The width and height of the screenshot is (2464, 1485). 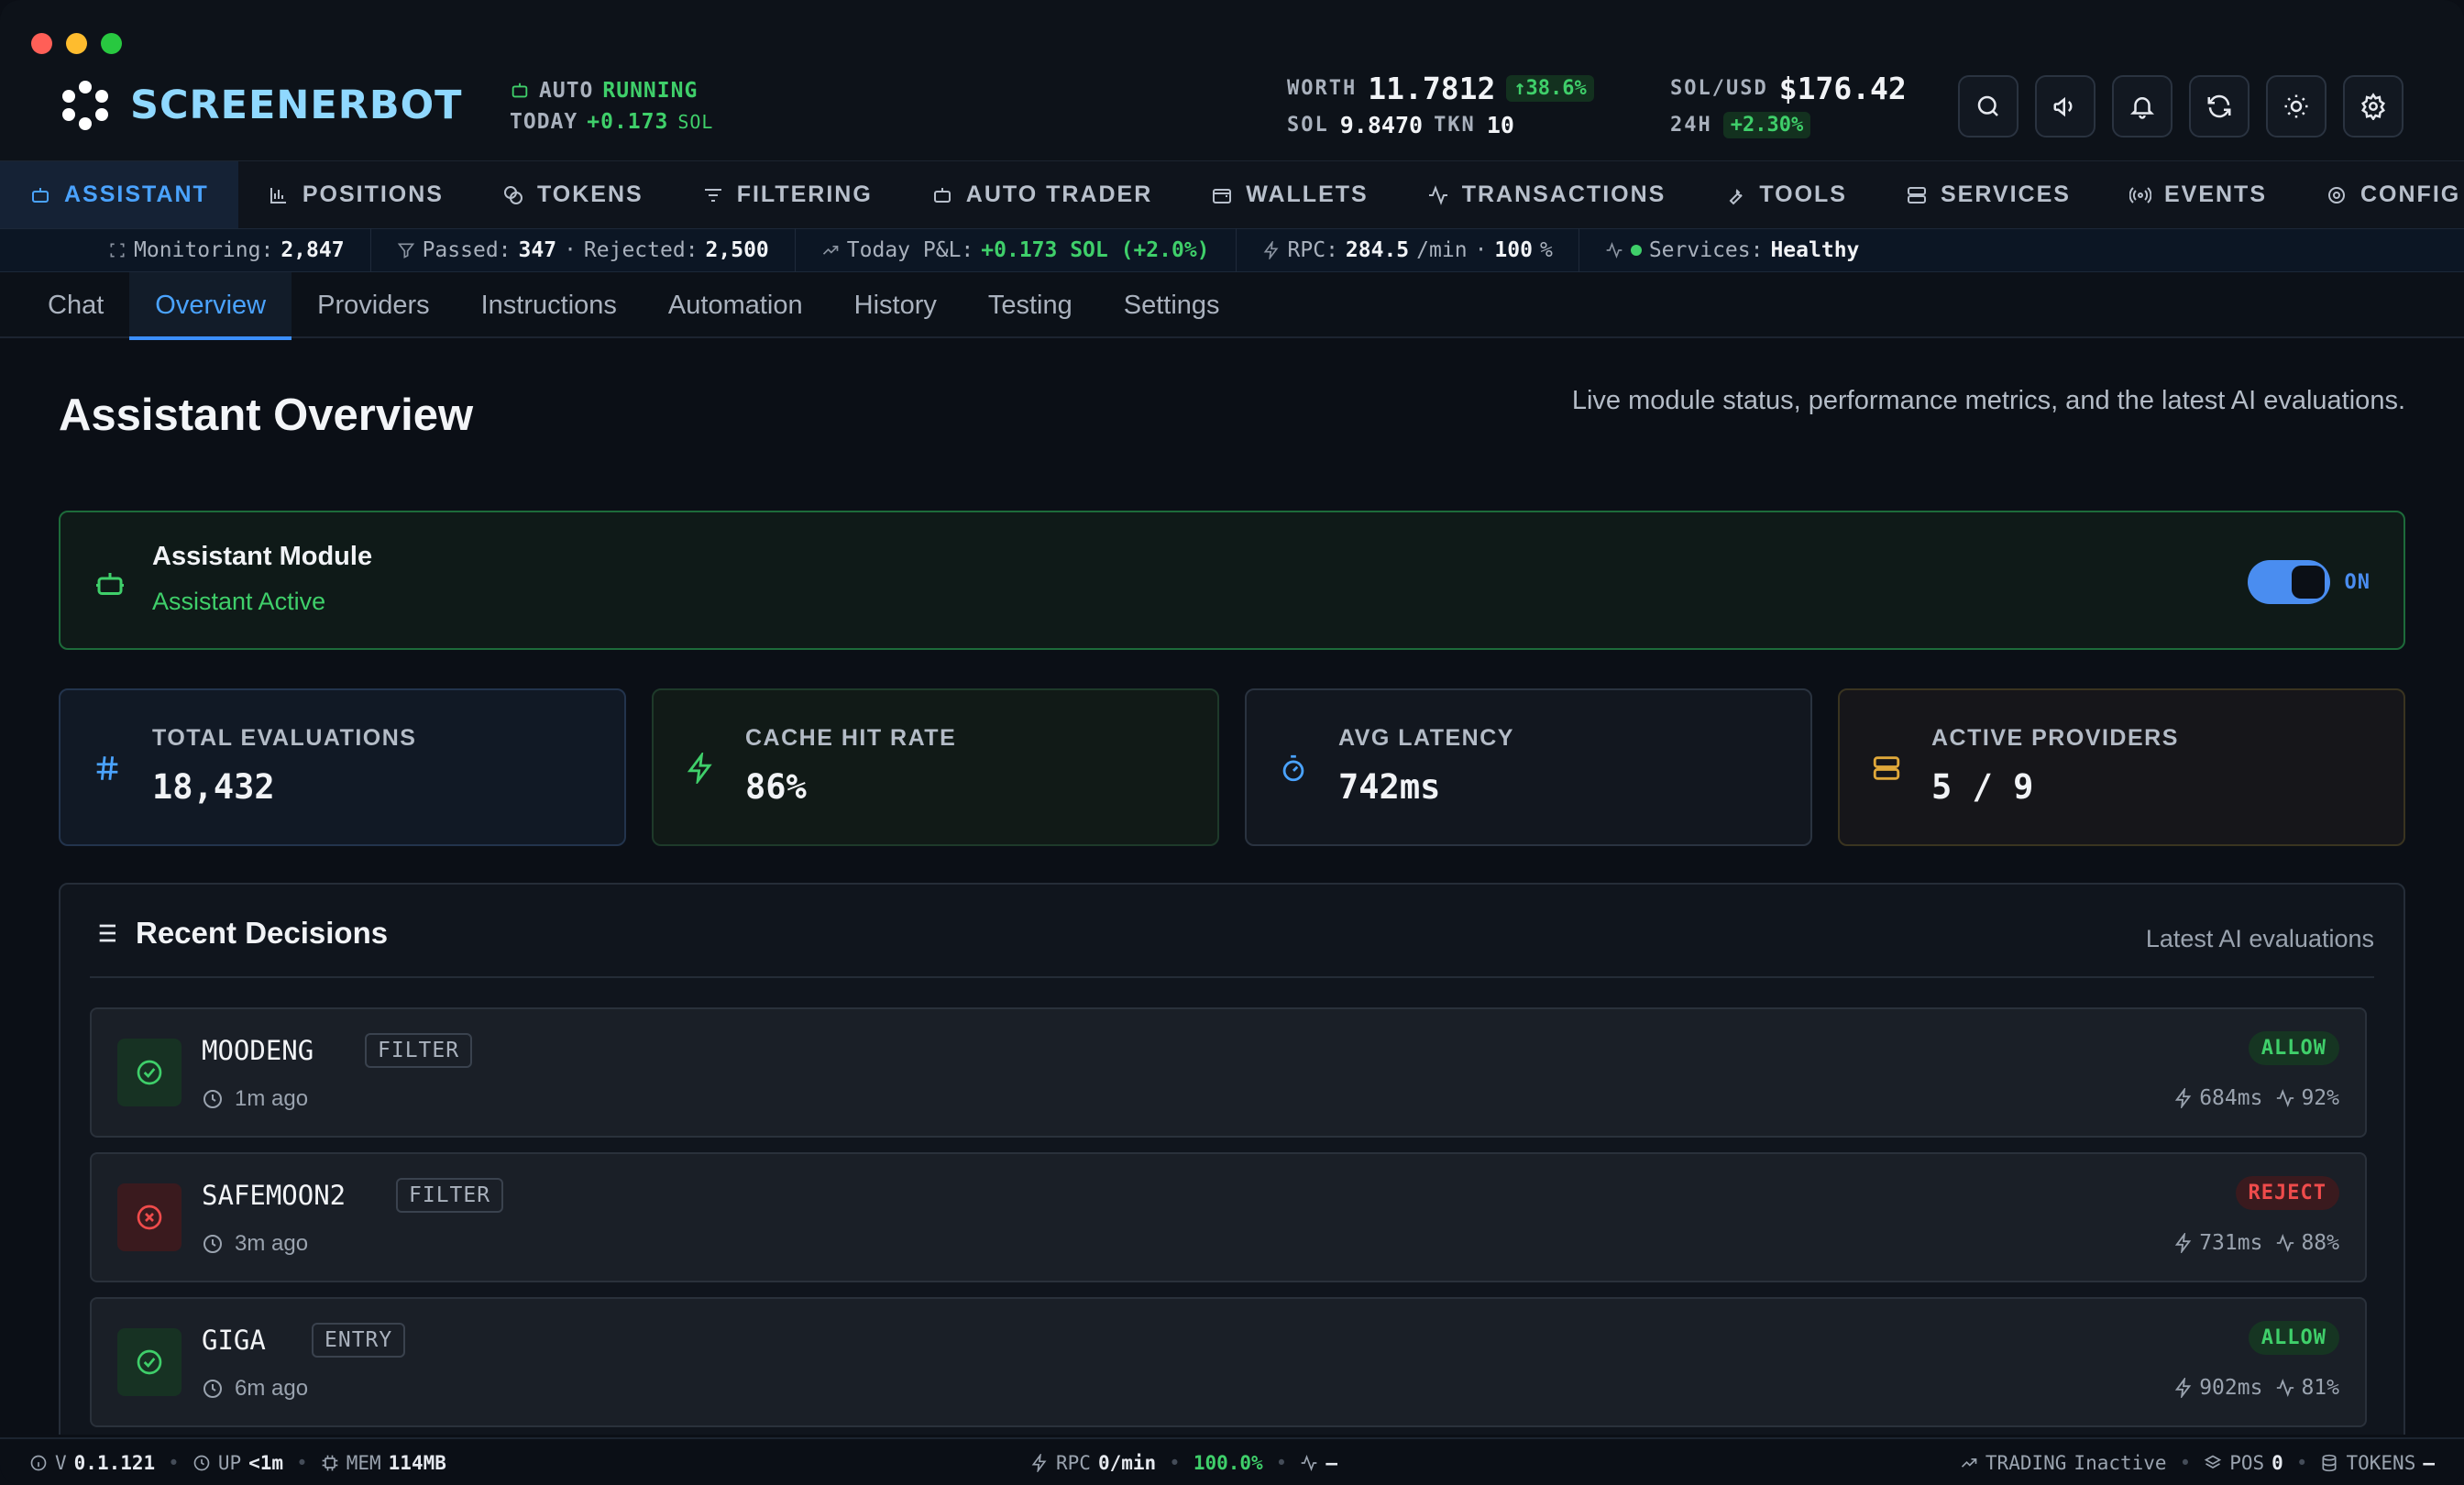 What do you see at coordinates (374, 305) in the screenshot?
I see `tab-providers: Providers` at bounding box center [374, 305].